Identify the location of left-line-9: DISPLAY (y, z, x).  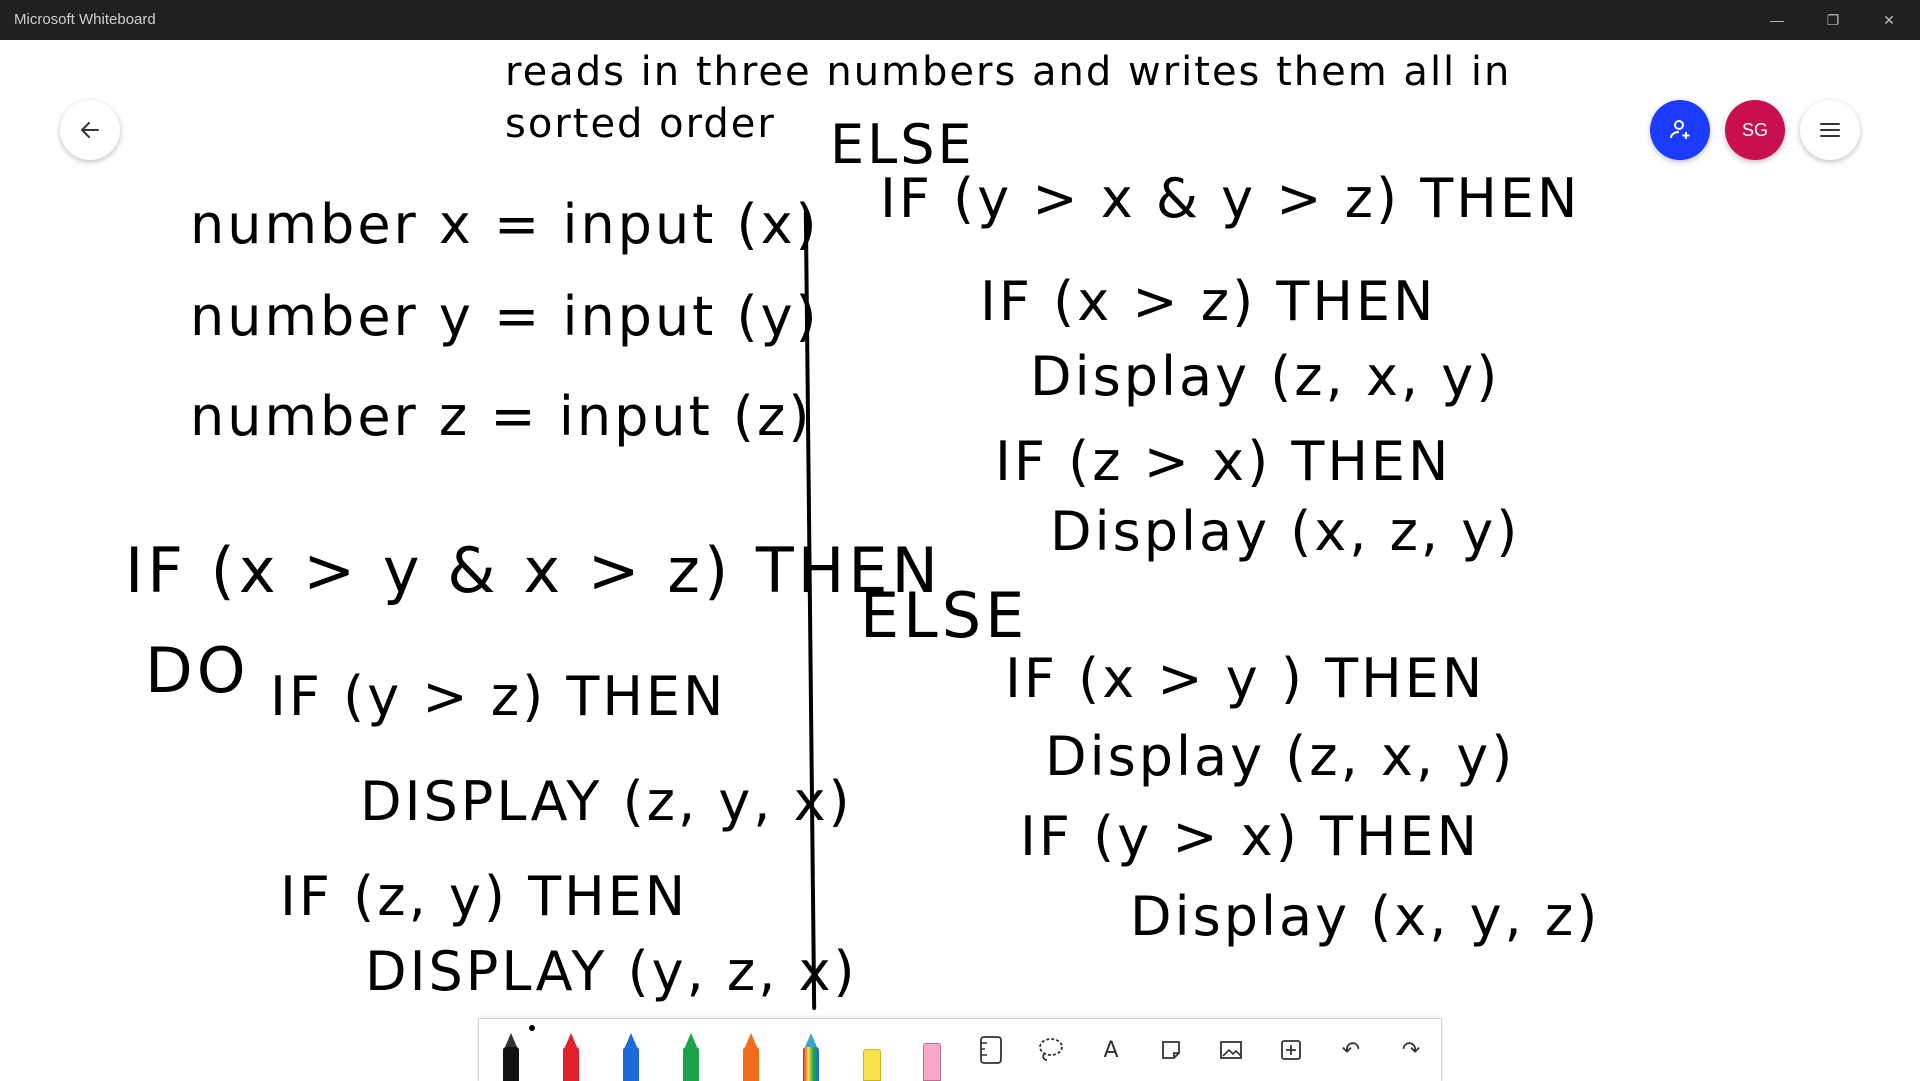
(611, 971).